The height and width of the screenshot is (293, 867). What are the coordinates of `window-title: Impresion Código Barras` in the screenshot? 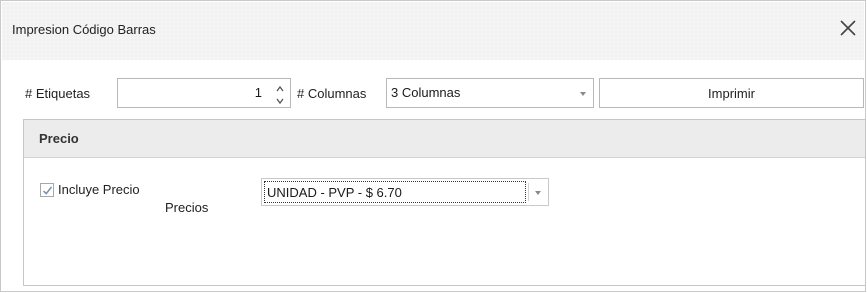 It's located at (84, 29).